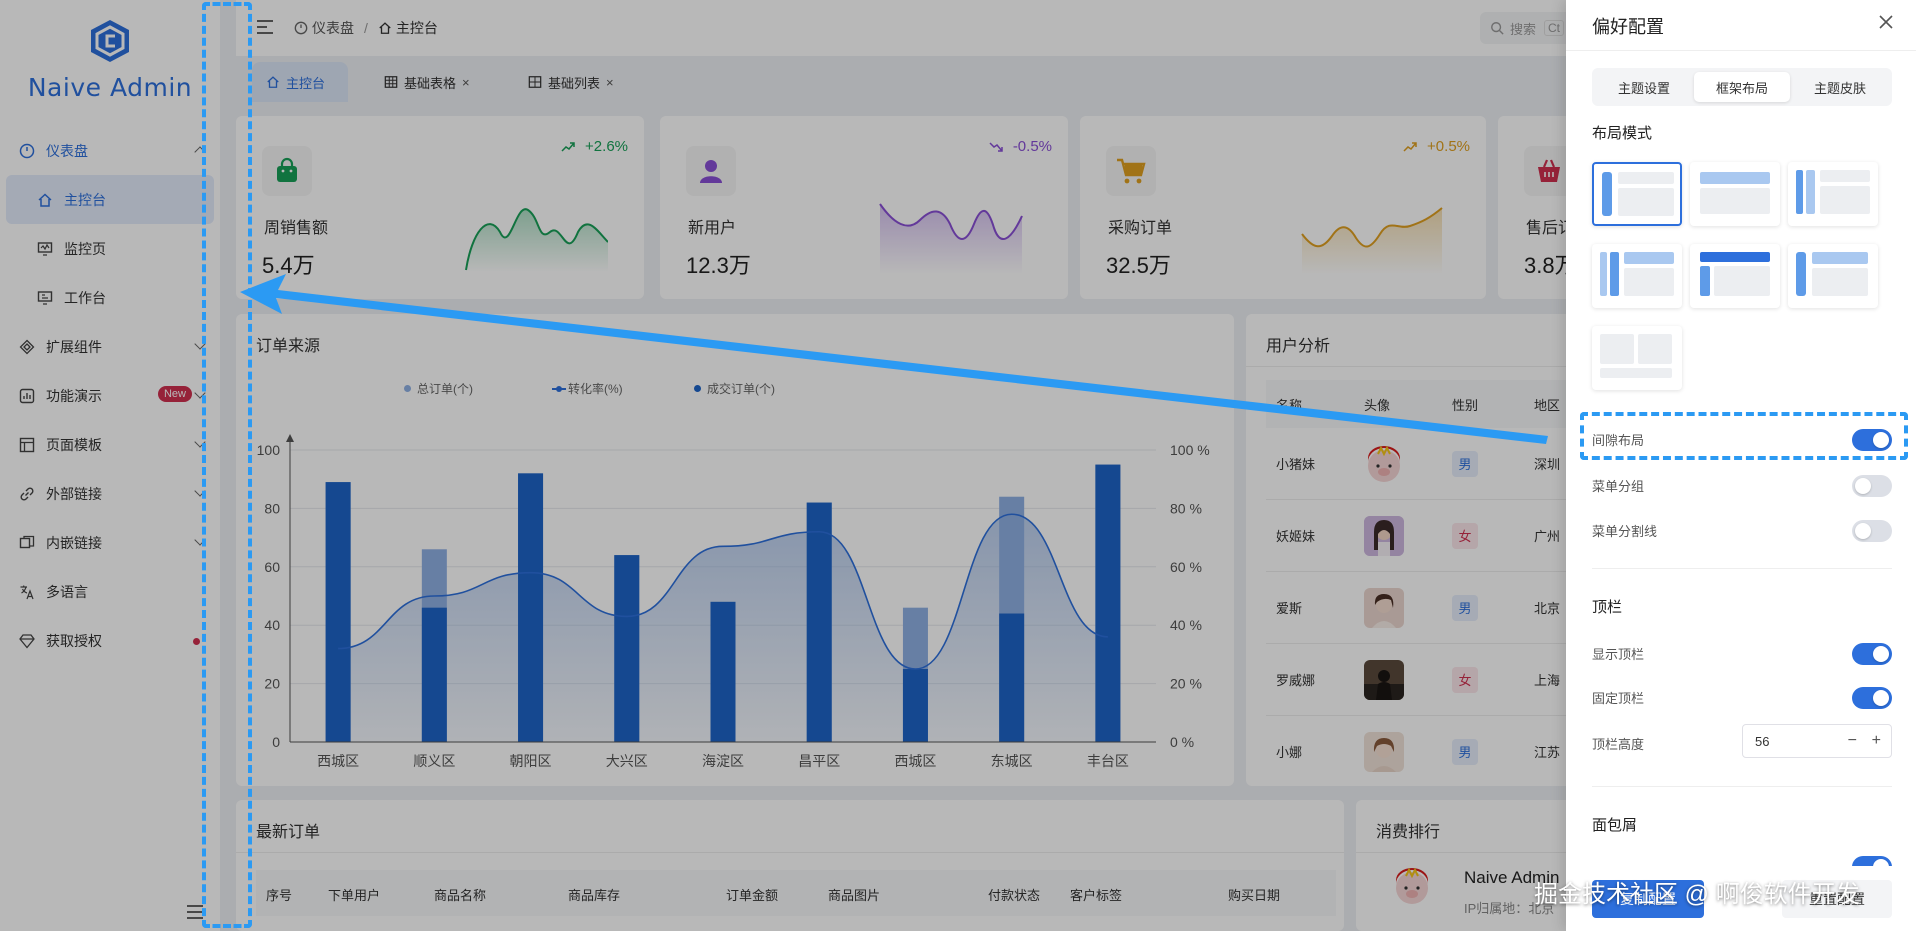  What do you see at coordinates (1622, 133) in the screenshot?
I see `section-title: 布局模式` at bounding box center [1622, 133].